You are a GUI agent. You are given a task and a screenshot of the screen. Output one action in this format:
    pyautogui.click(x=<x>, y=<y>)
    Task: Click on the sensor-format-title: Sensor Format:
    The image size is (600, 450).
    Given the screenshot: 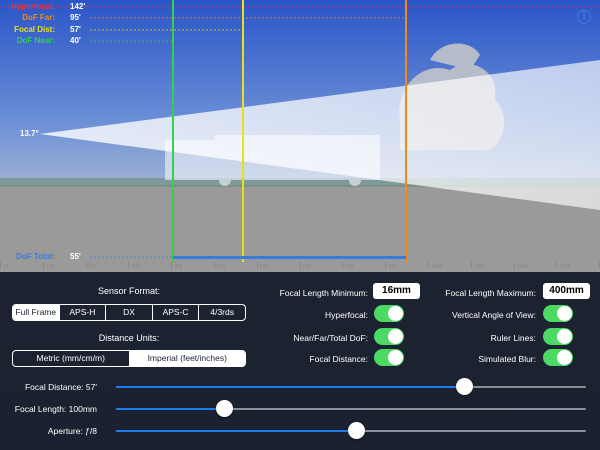 What is the action you would take?
    pyautogui.click(x=129, y=291)
    